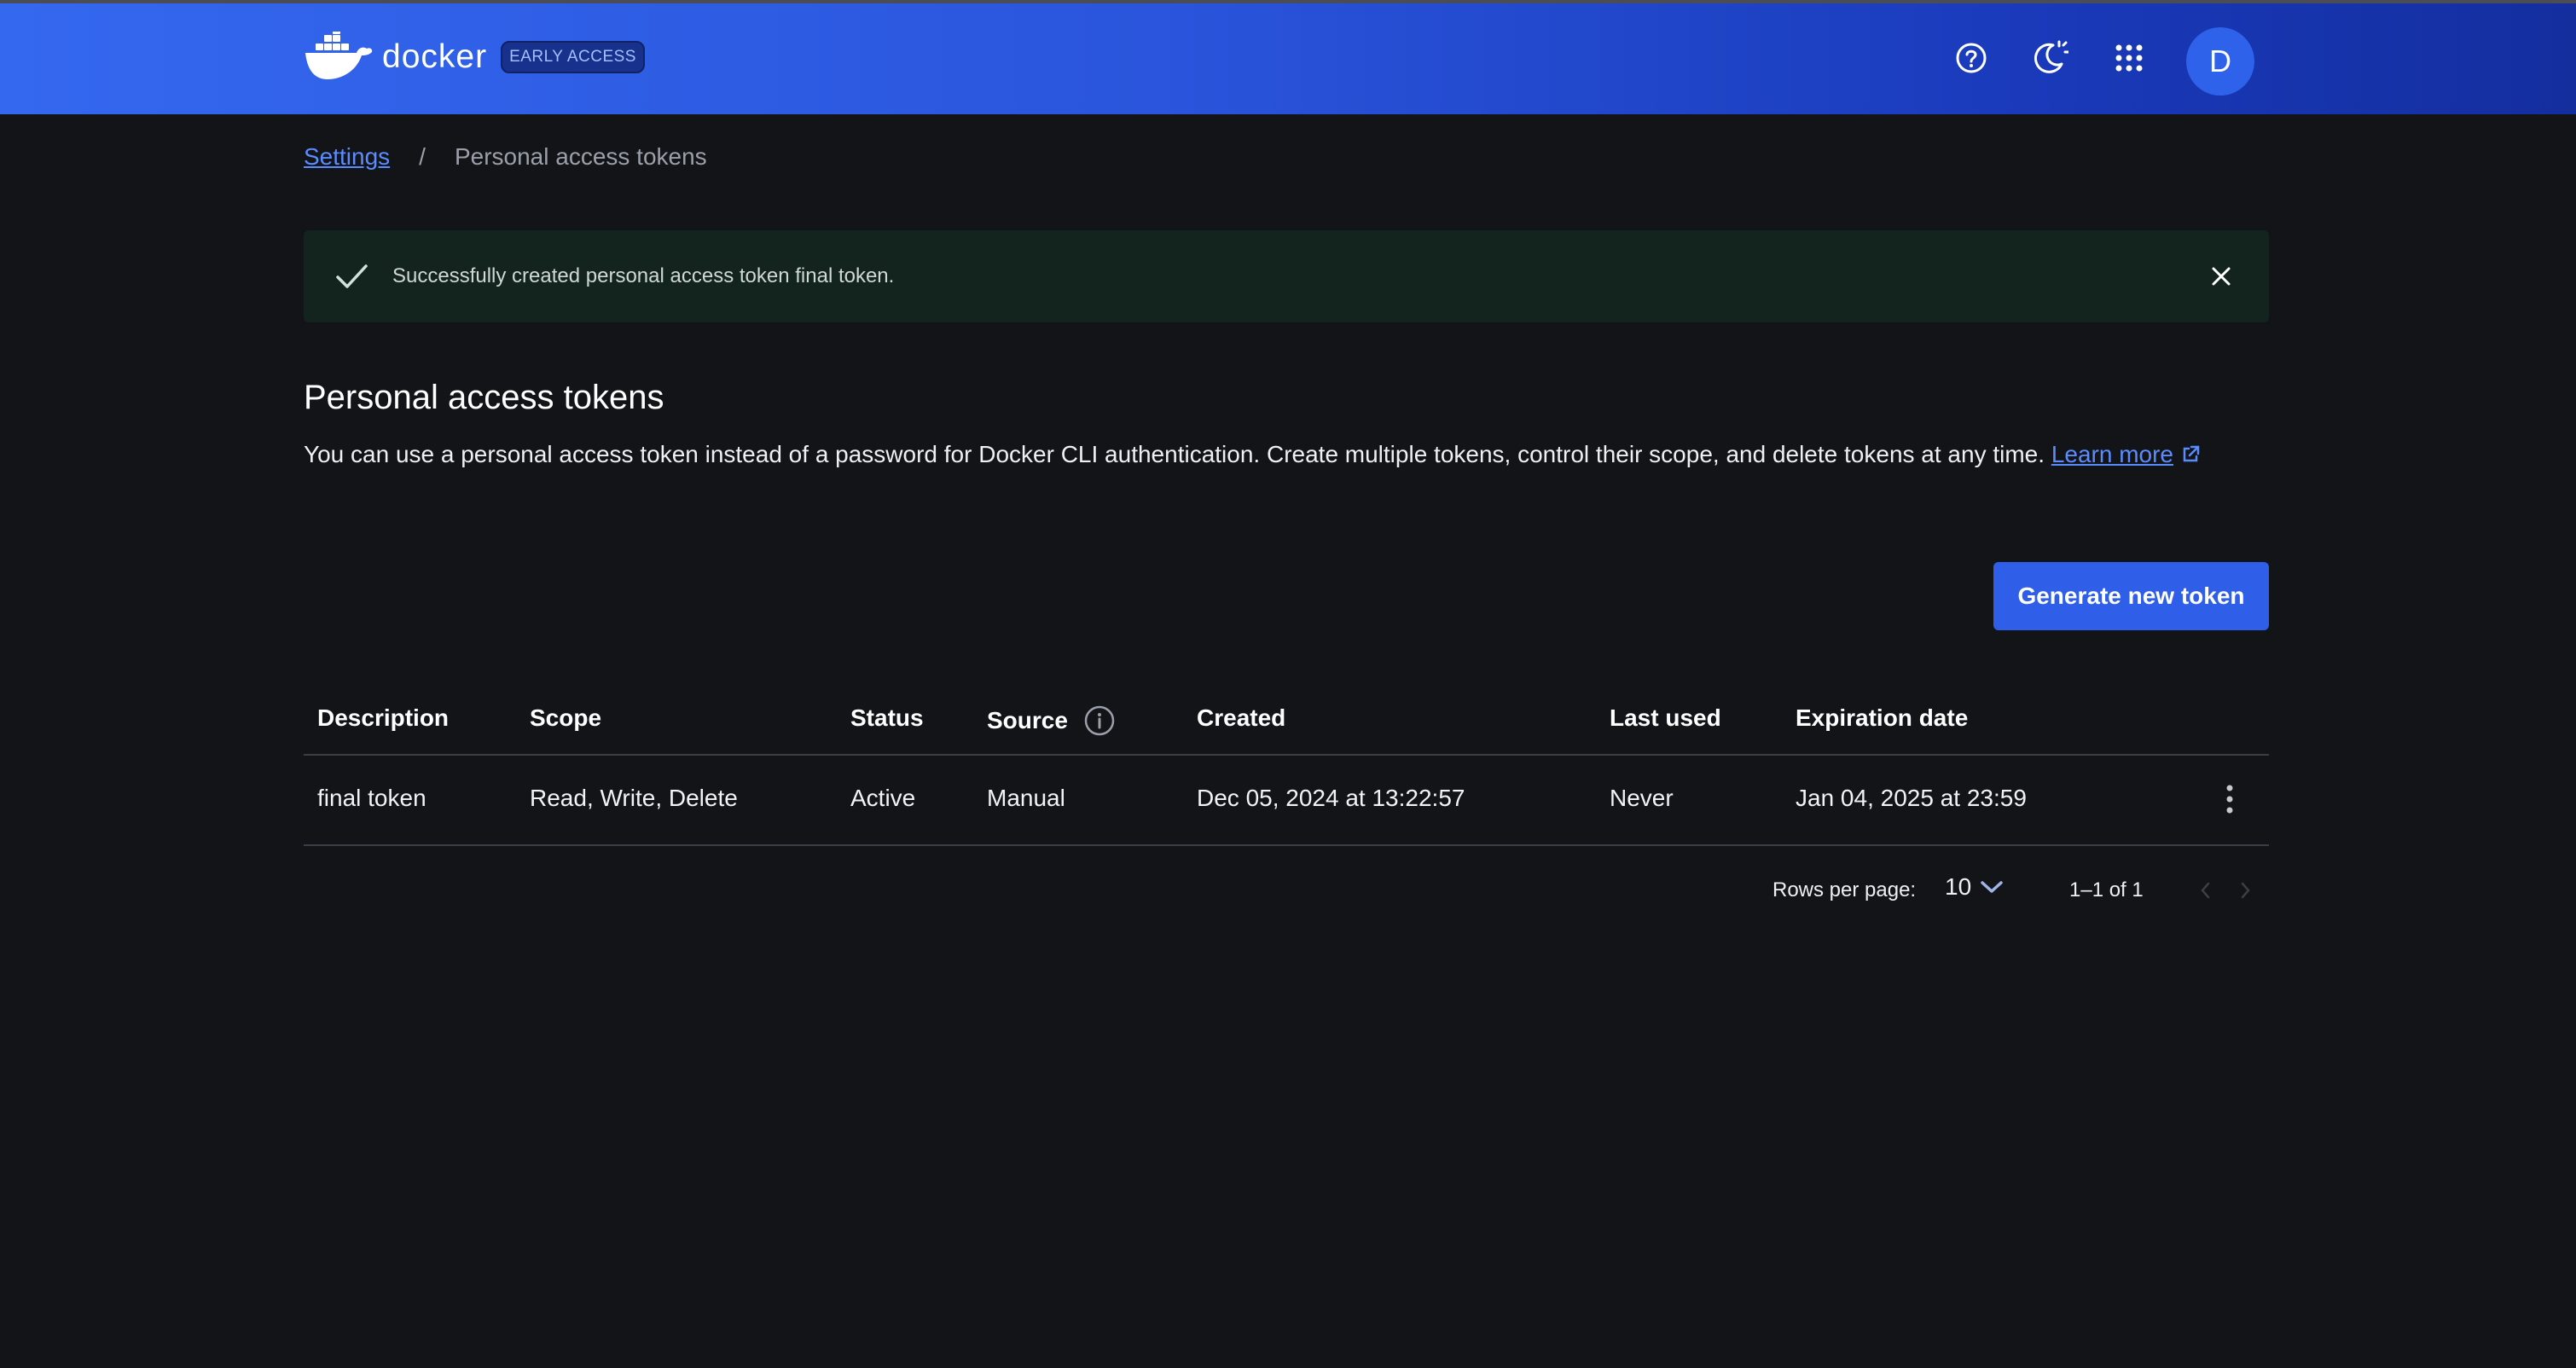 The image size is (2576, 1368). What do you see at coordinates (1958, 886) in the screenshot?
I see `rows-per-page-value: 10` at bounding box center [1958, 886].